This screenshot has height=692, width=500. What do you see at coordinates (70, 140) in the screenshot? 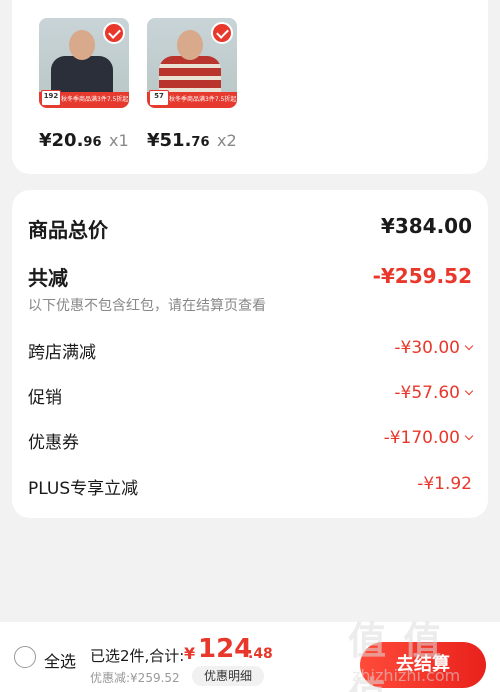
I see `product-price-1: ¥20.96` at bounding box center [70, 140].